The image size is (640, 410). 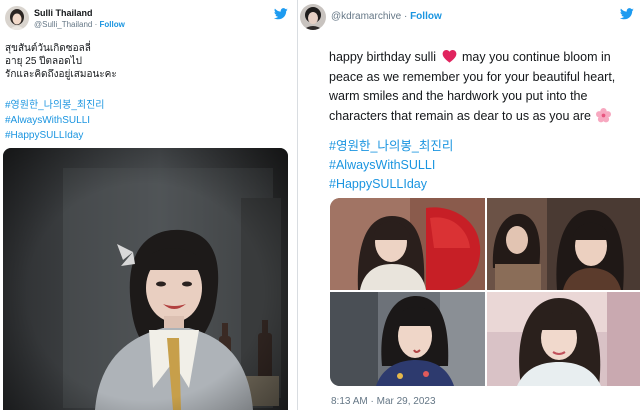 What do you see at coordinates (536, 57) in the screenshot?
I see `tweet-line: may you continue bloom in` at bounding box center [536, 57].